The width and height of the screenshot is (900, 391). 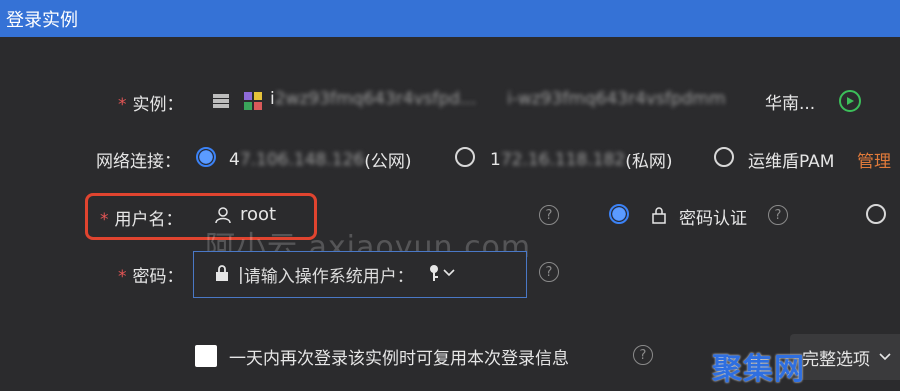 What do you see at coordinates (876, 214) in the screenshot?
I see `radio-key-auth` at bounding box center [876, 214].